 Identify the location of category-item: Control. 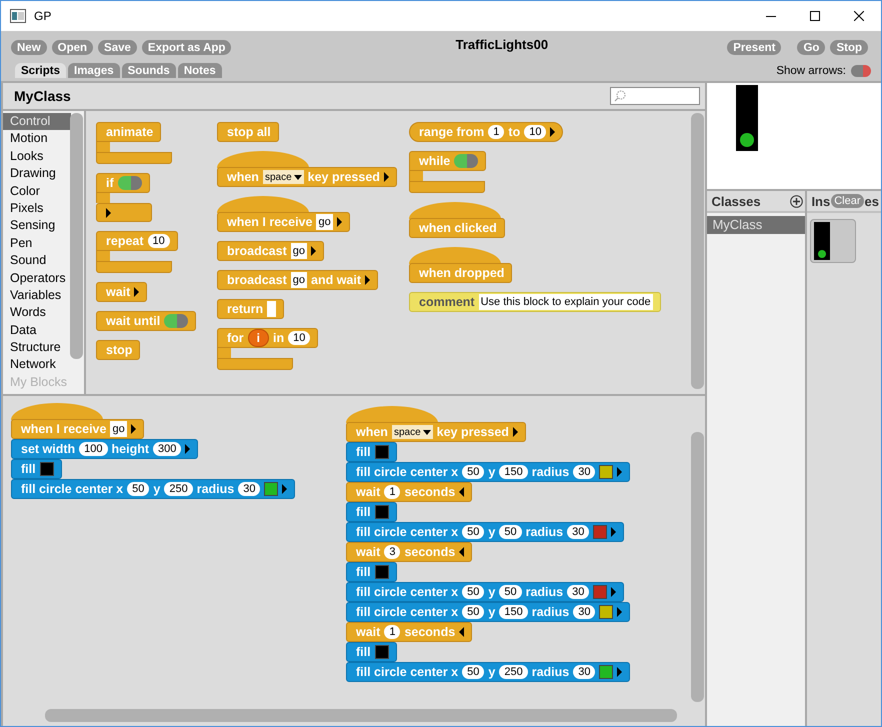
(37, 121).